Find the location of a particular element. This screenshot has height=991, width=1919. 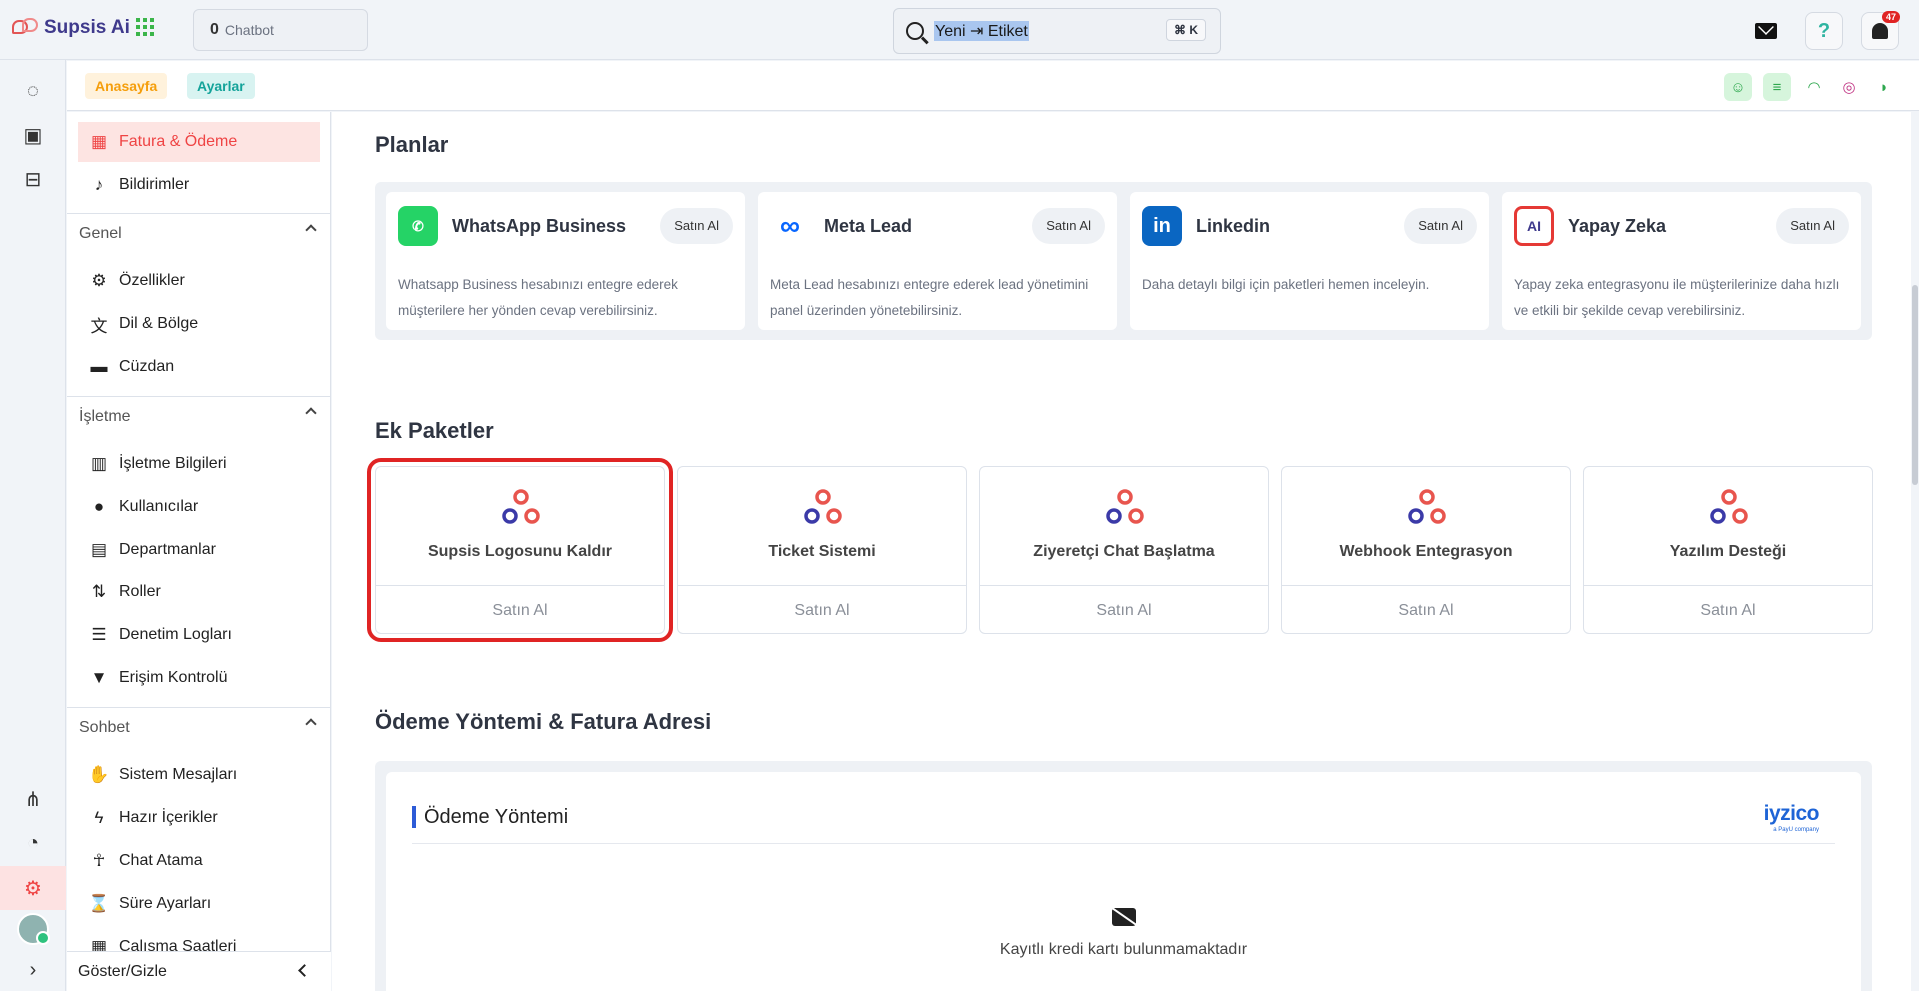

payment-section-title: Ödeme Yöntemi & Fatura Adresi is located at coordinates (543, 721).